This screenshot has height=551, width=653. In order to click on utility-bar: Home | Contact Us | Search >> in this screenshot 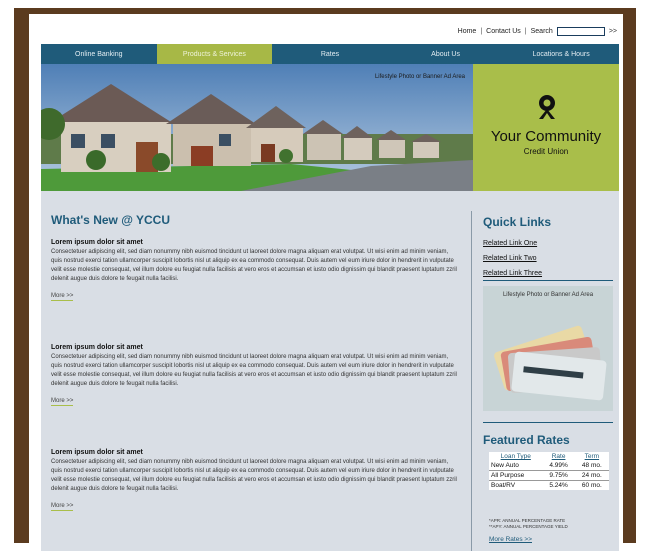, I will do `click(540, 31)`.